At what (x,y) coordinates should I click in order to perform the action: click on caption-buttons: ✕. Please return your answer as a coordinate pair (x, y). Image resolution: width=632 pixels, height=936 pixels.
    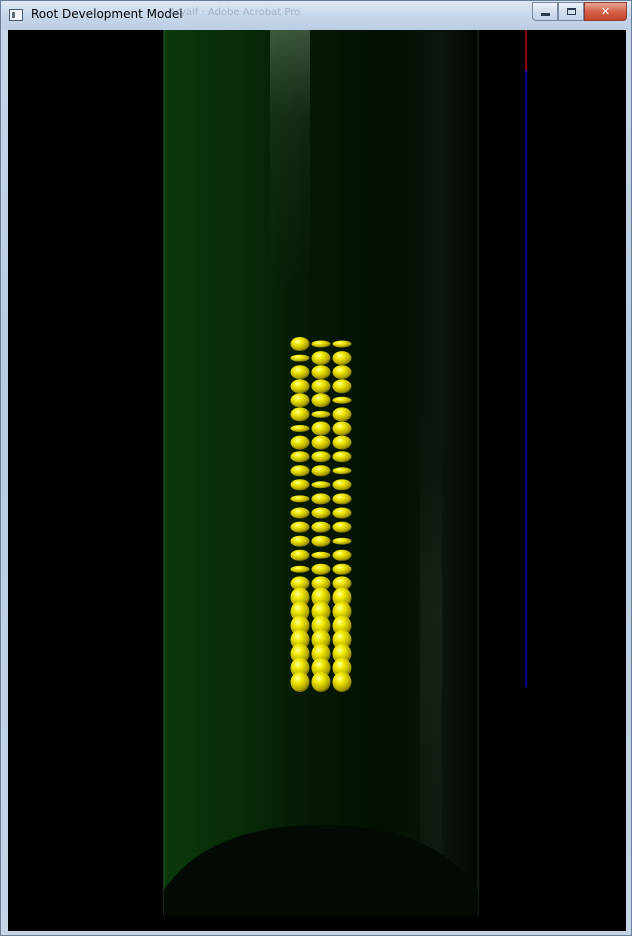
    Looking at the image, I should click on (579, 11).